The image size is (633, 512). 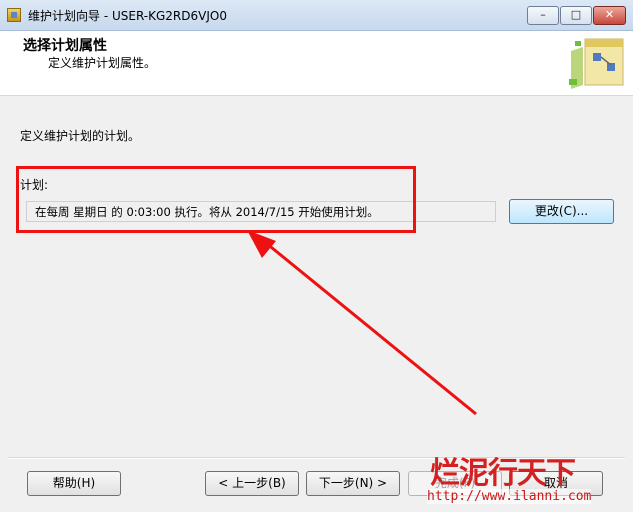 What do you see at coordinates (127, 16) in the screenshot?
I see `window-title: 维护计划向导 - USER-KG2RD6VJO0` at bounding box center [127, 16].